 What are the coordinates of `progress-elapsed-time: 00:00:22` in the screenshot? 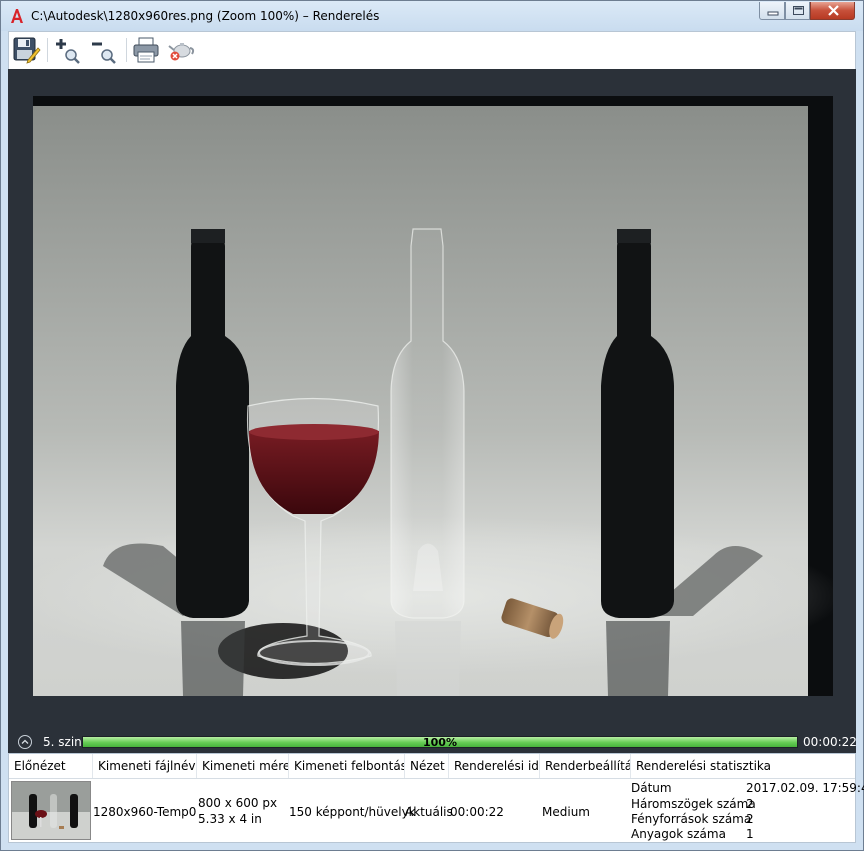 It's located at (830, 742).